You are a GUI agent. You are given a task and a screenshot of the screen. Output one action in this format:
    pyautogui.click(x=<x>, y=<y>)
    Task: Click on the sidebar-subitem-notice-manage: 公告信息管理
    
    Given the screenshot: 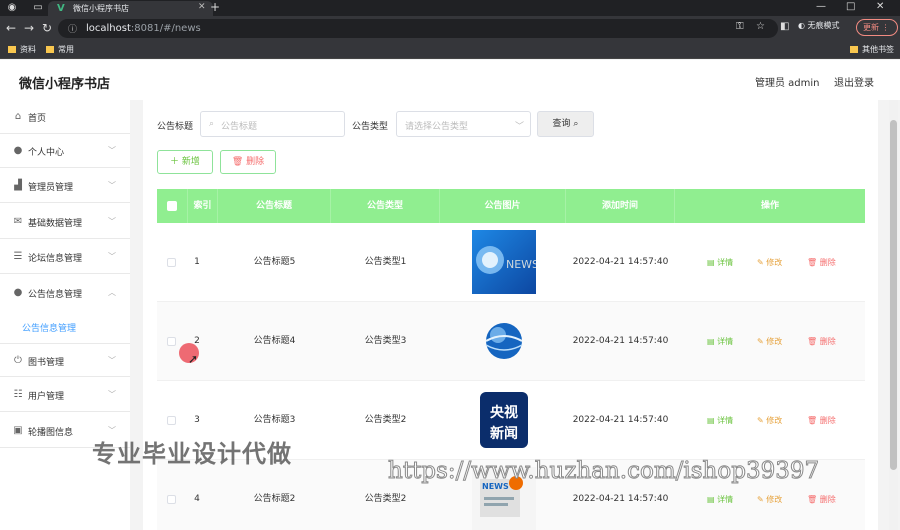 What is the action you would take?
    pyautogui.click(x=49, y=327)
    